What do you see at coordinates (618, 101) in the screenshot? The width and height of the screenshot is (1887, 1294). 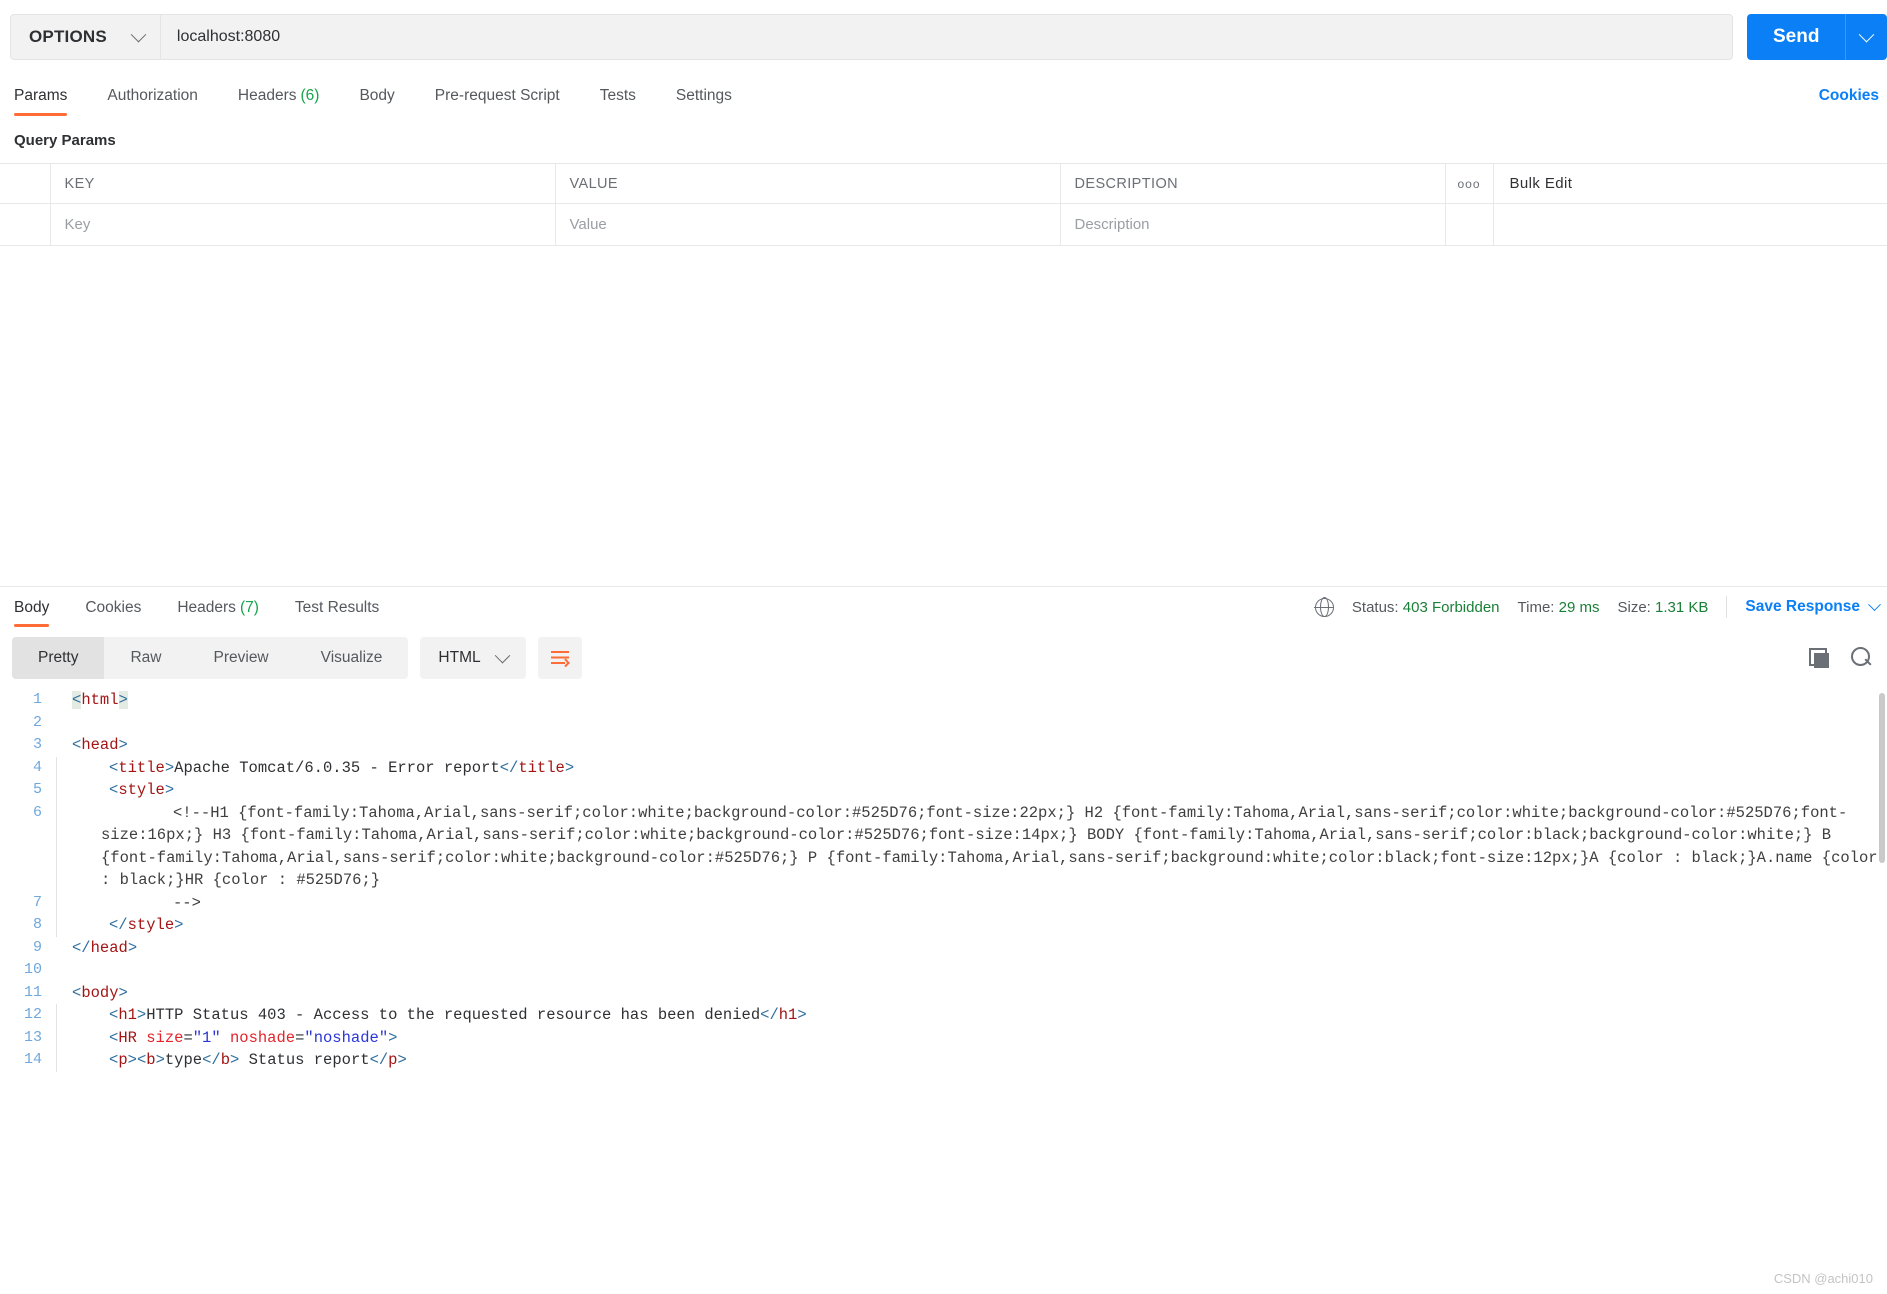 I see `tab-tests: Tests` at bounding box center [618, 101].